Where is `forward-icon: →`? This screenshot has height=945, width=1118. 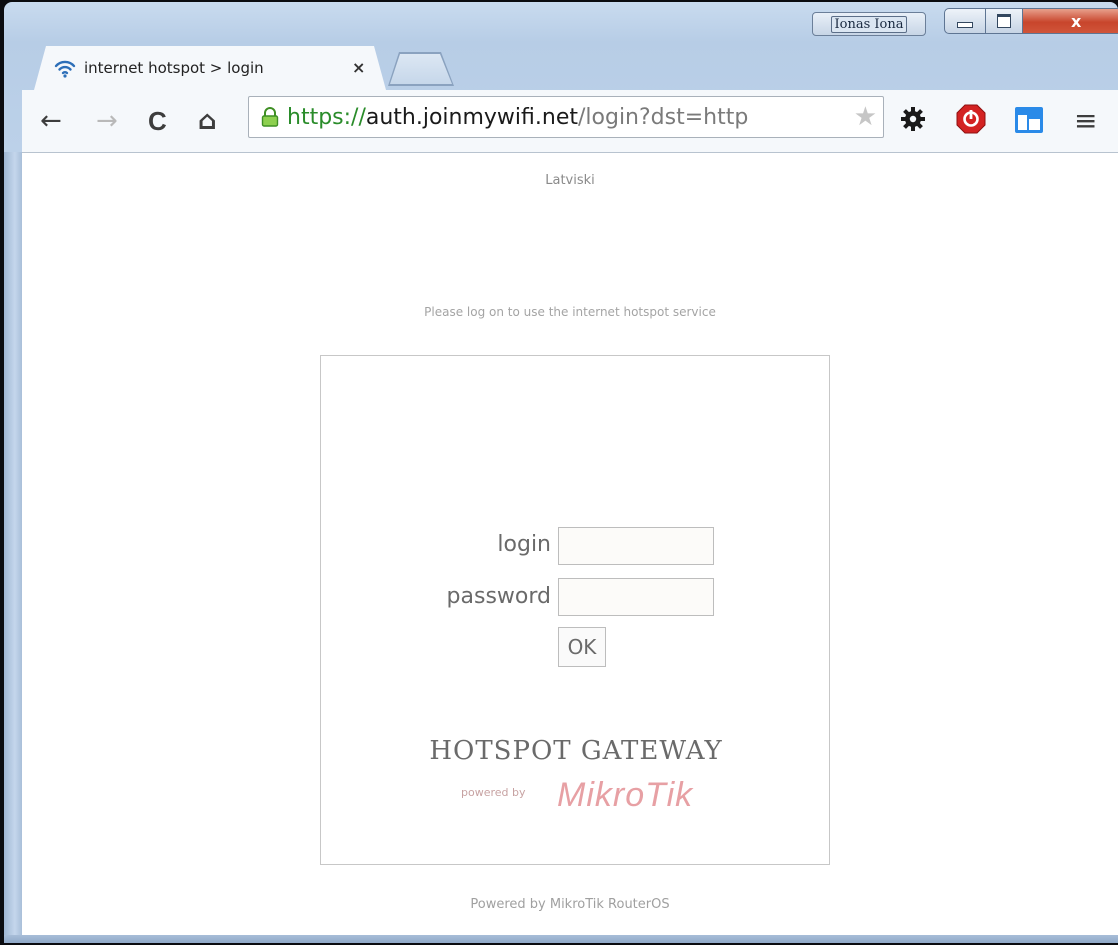
forward-icon: → is located at coordinates (107, 121).